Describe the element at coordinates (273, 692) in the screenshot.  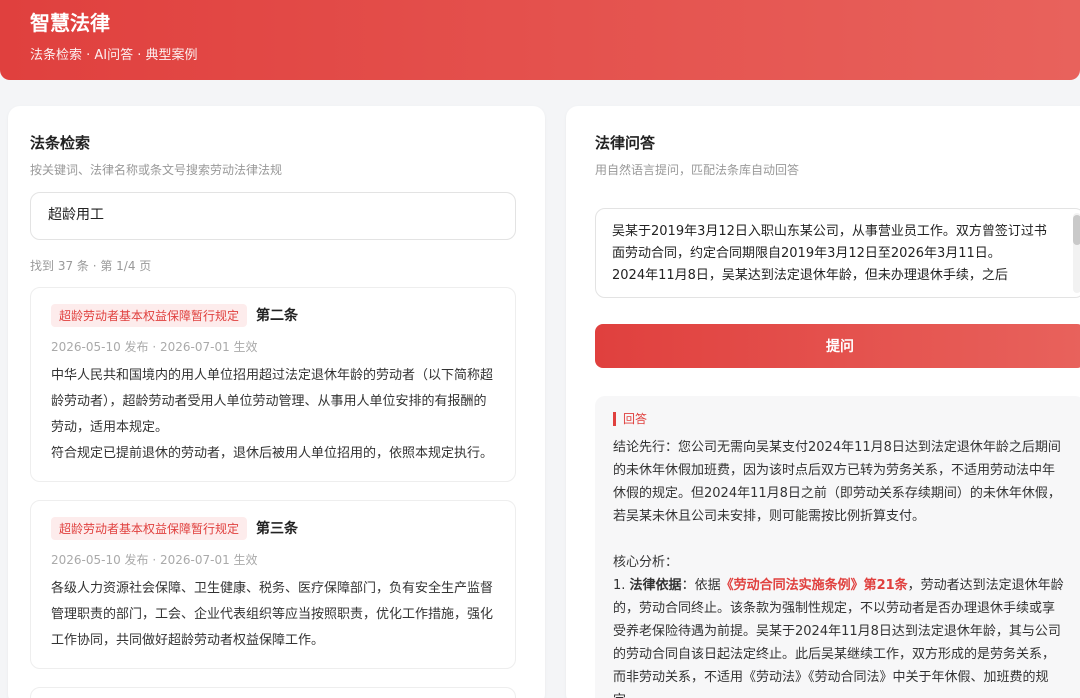
I see `result-card` at that location.